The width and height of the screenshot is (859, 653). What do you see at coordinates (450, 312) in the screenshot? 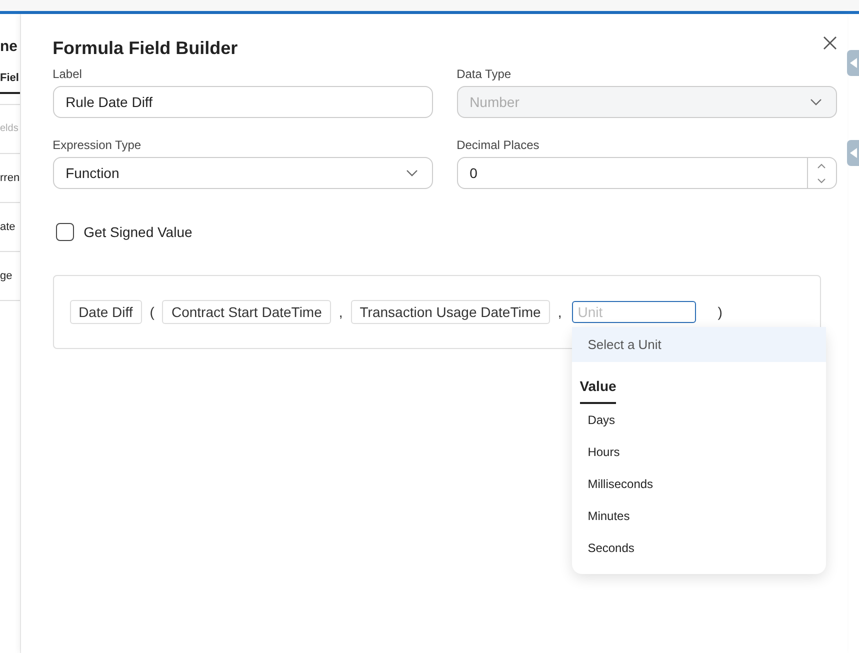
I see `expression-token: Transaction Usage DateTime` at bounding box center [450, 312].